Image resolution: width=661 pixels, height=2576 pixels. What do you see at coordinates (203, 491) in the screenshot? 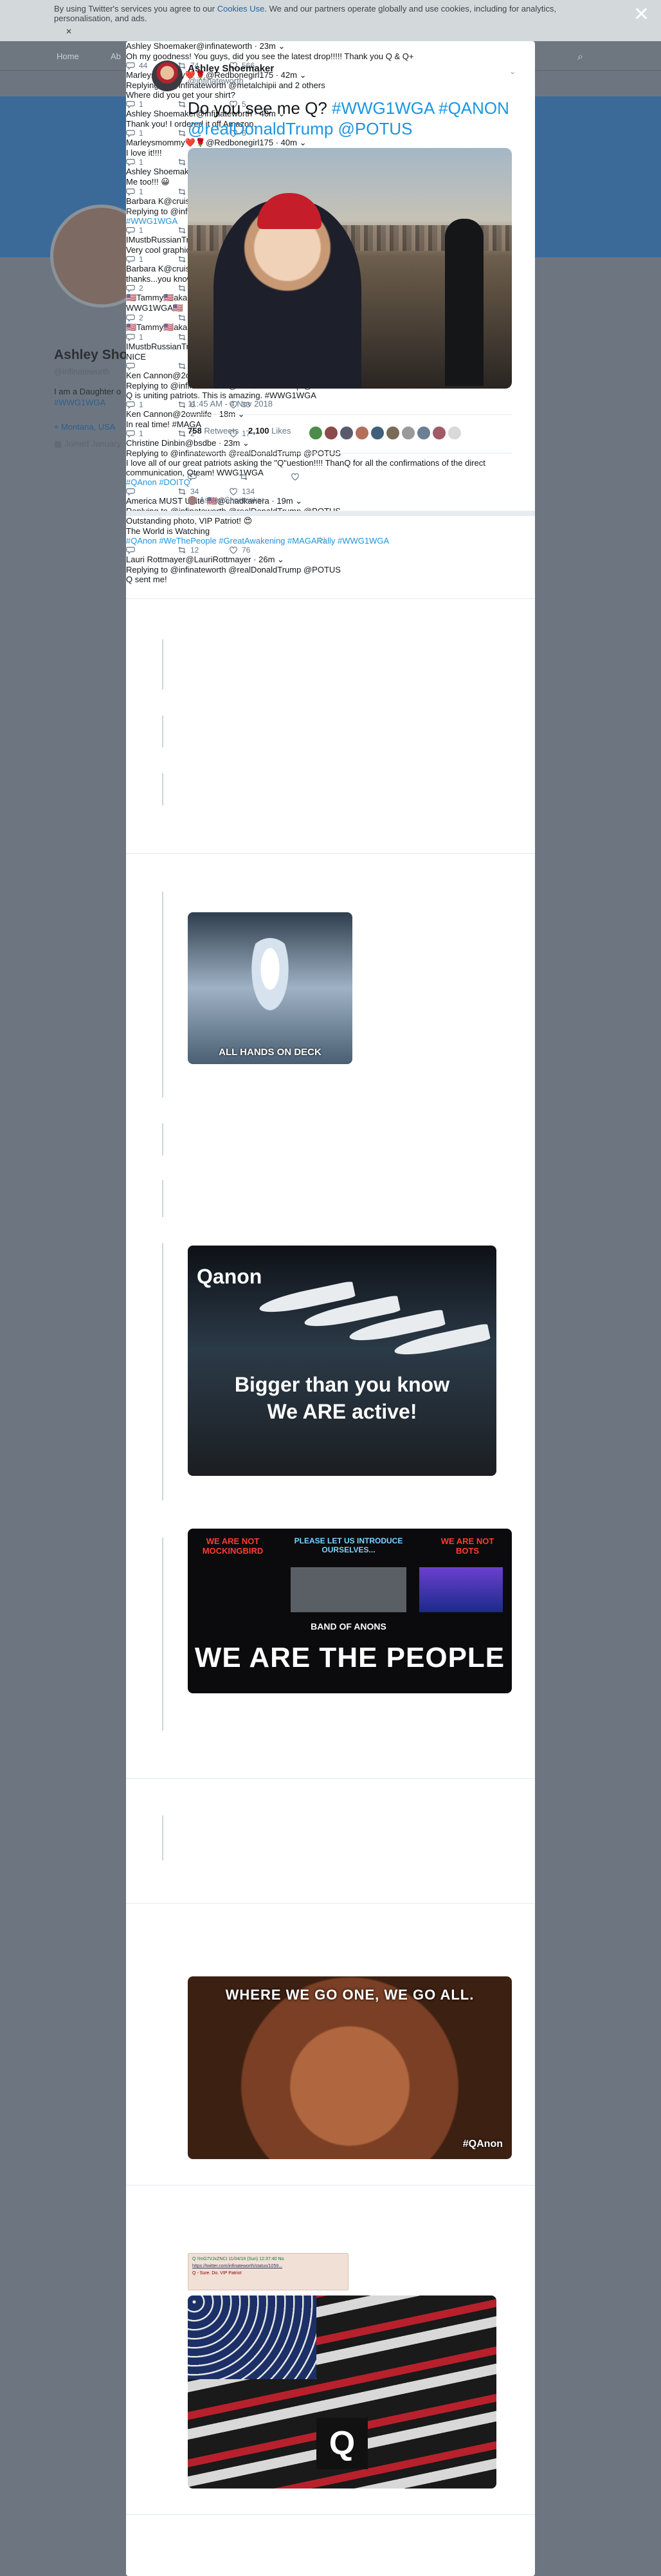
I see `retweet-button: 34` at bounding box center [203, 491].